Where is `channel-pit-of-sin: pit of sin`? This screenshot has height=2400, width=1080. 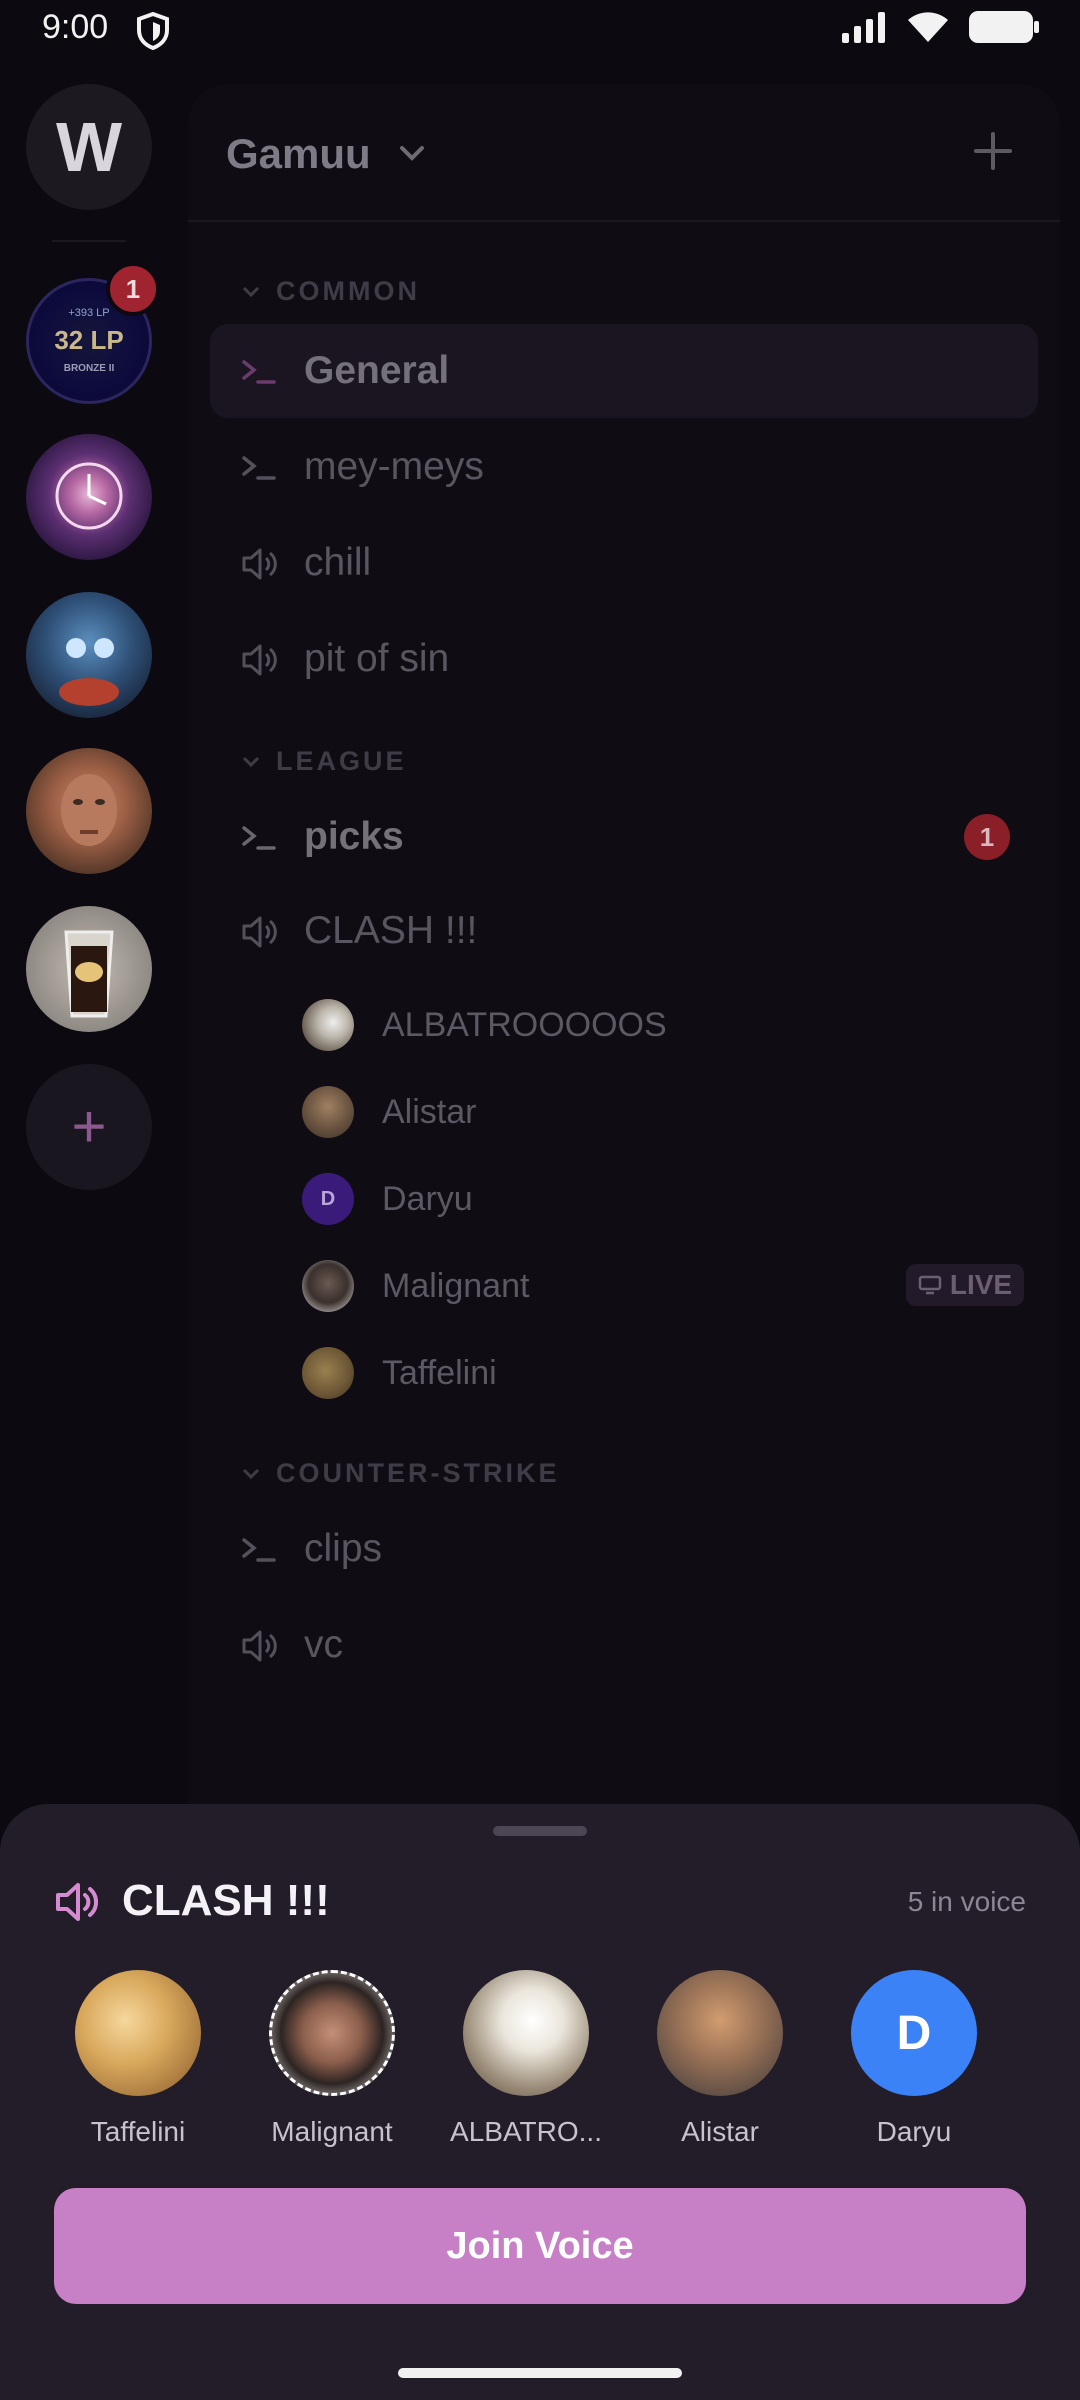
channel-pit-of-sin: pit of sin is located at coordinates (624, 659).